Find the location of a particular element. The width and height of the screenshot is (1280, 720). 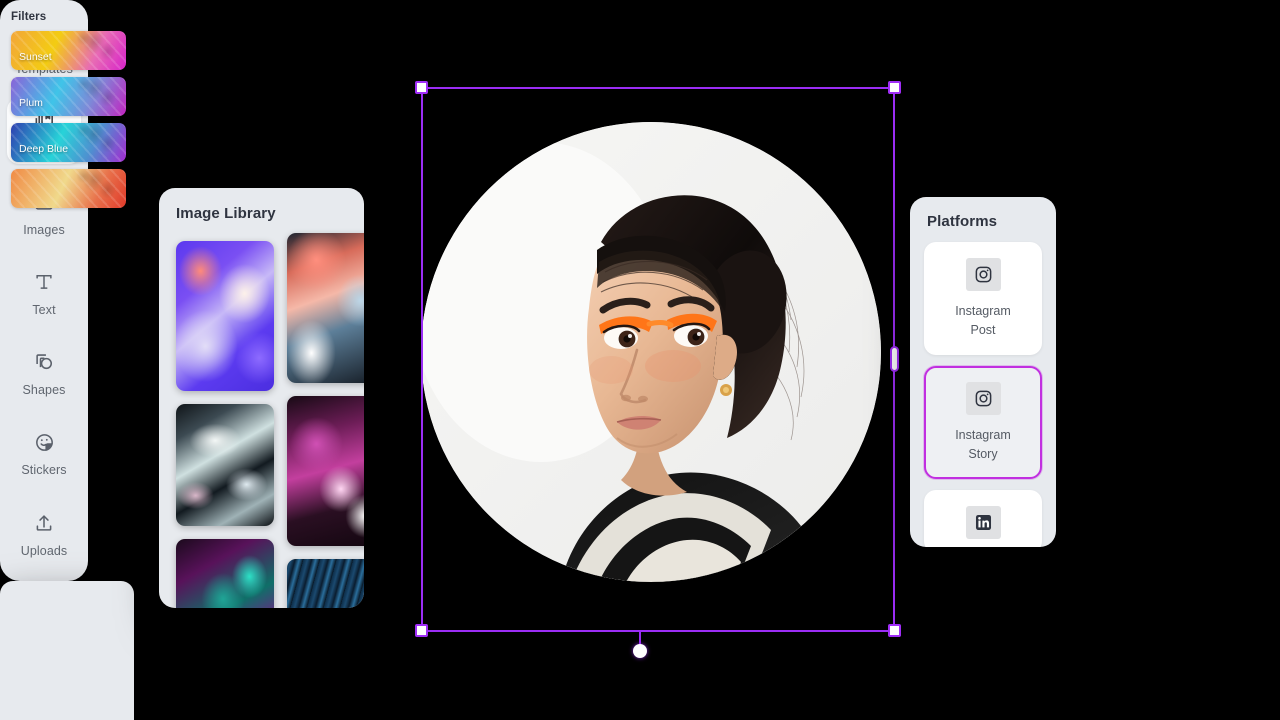

selection-edge-bottom is located at coordinates (658, 631).